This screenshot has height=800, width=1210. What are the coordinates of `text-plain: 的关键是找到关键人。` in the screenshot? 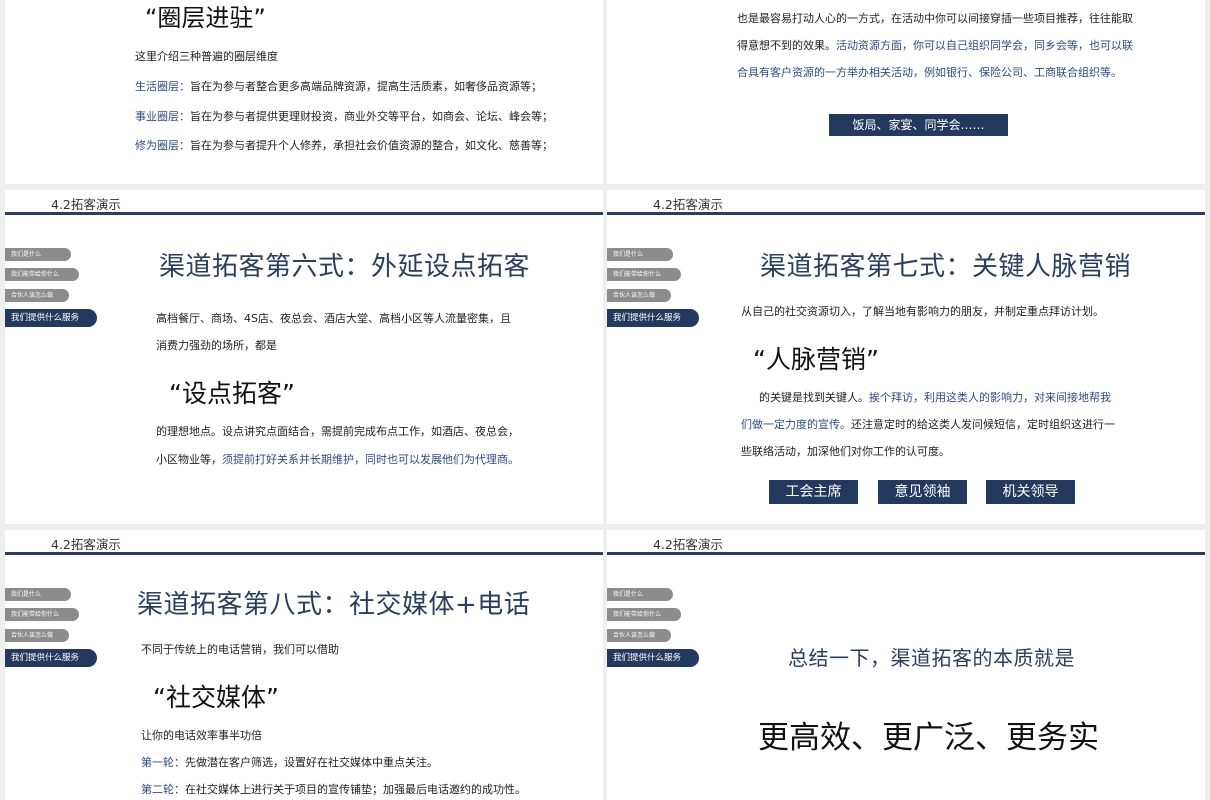 It's located at (814, 397).